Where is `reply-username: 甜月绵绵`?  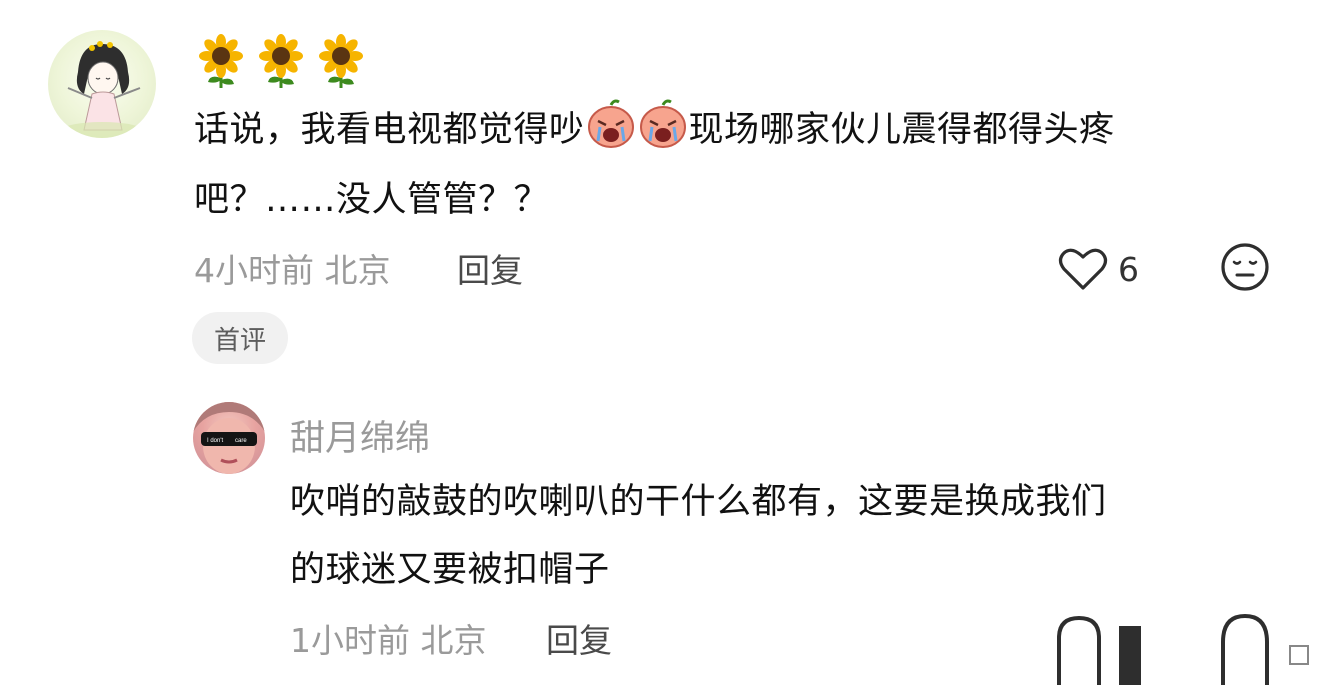
reply-username: 甜月绵绵 is located at coordinates (360, 435).